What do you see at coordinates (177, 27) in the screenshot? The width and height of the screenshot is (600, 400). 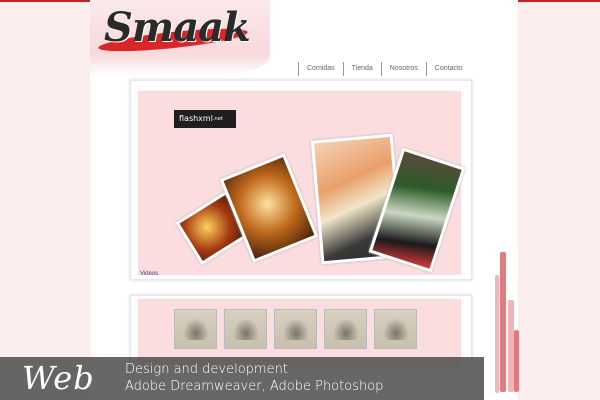 I see `site-logo: Smaak` at bounding box center [177, 27].